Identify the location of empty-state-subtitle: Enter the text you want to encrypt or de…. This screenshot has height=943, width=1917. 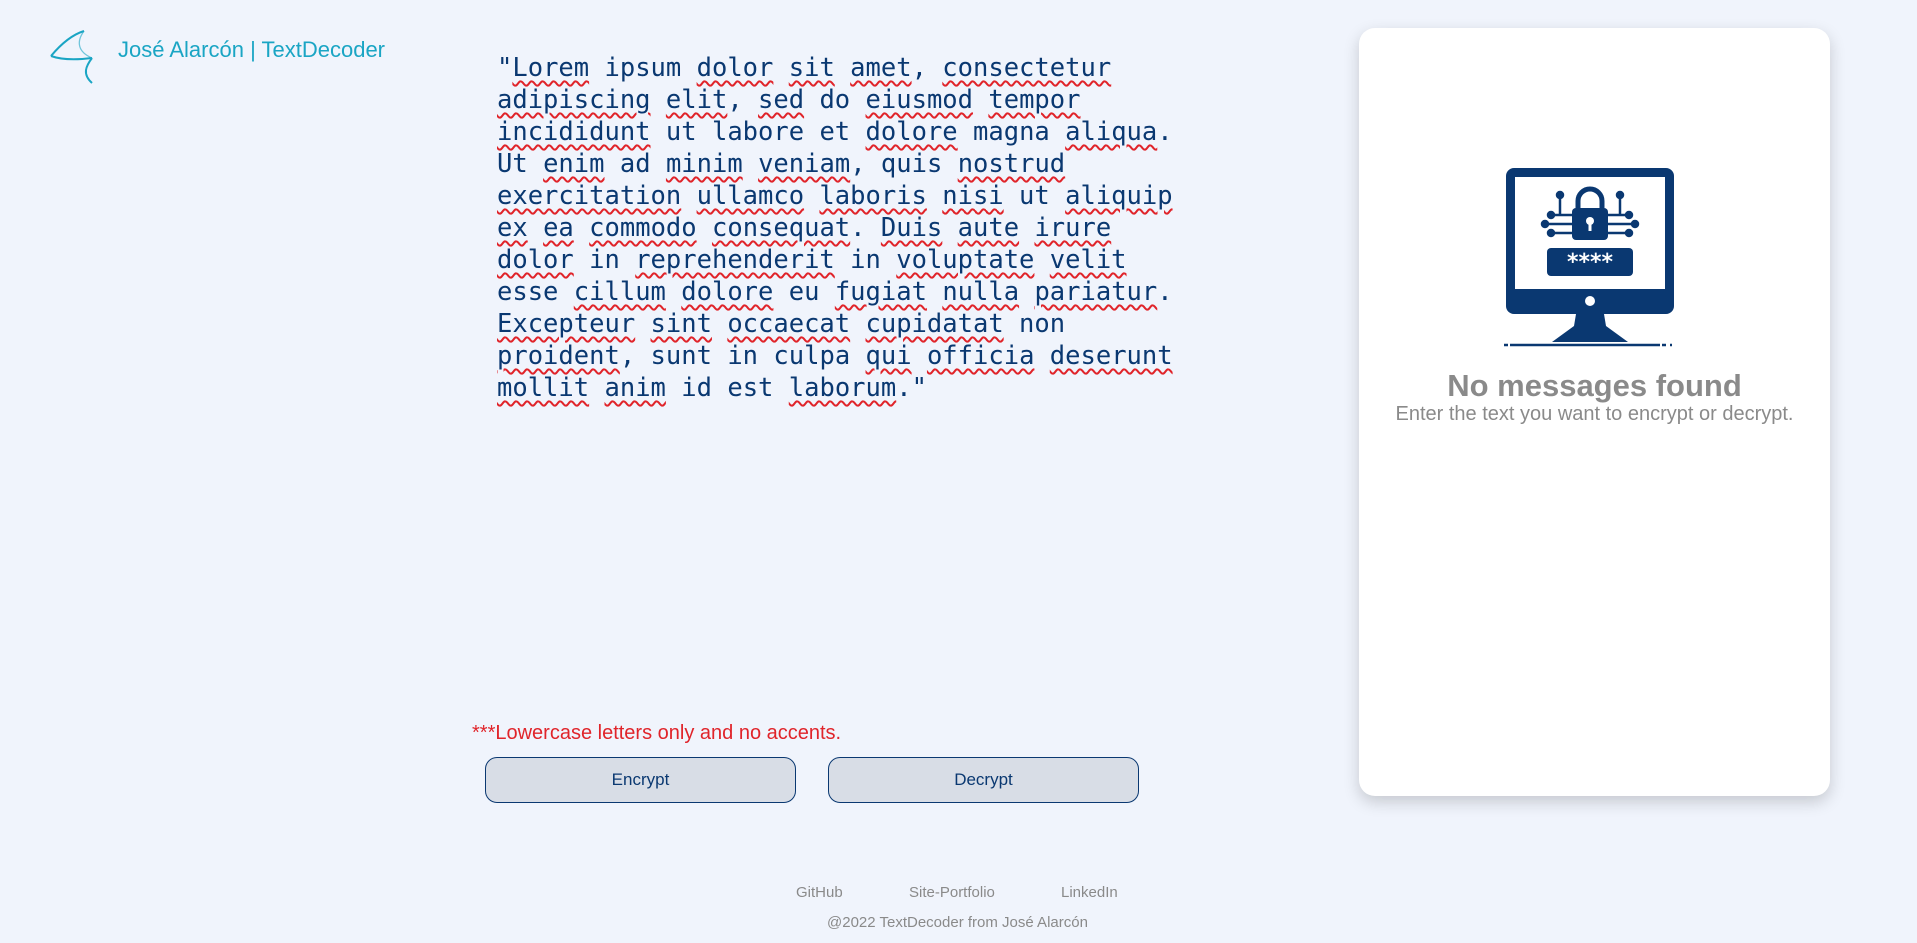
(1594, 414).